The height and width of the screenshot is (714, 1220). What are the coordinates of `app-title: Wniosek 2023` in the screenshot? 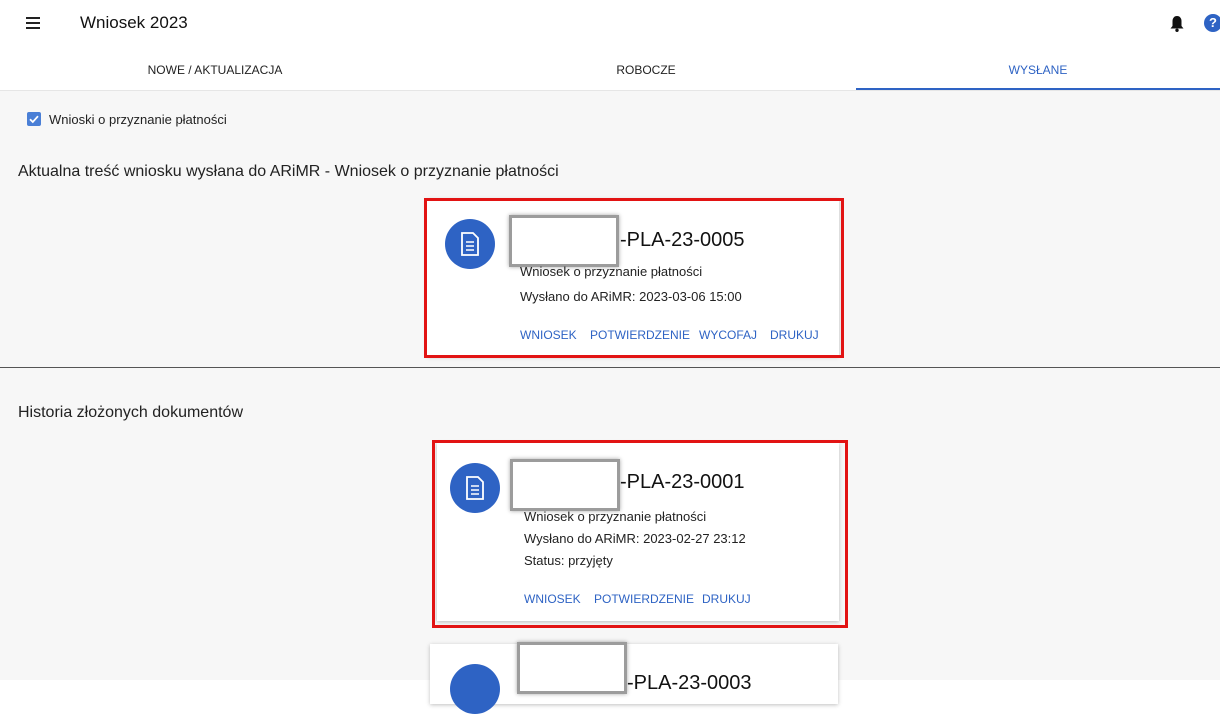 It's located at (134, 22).